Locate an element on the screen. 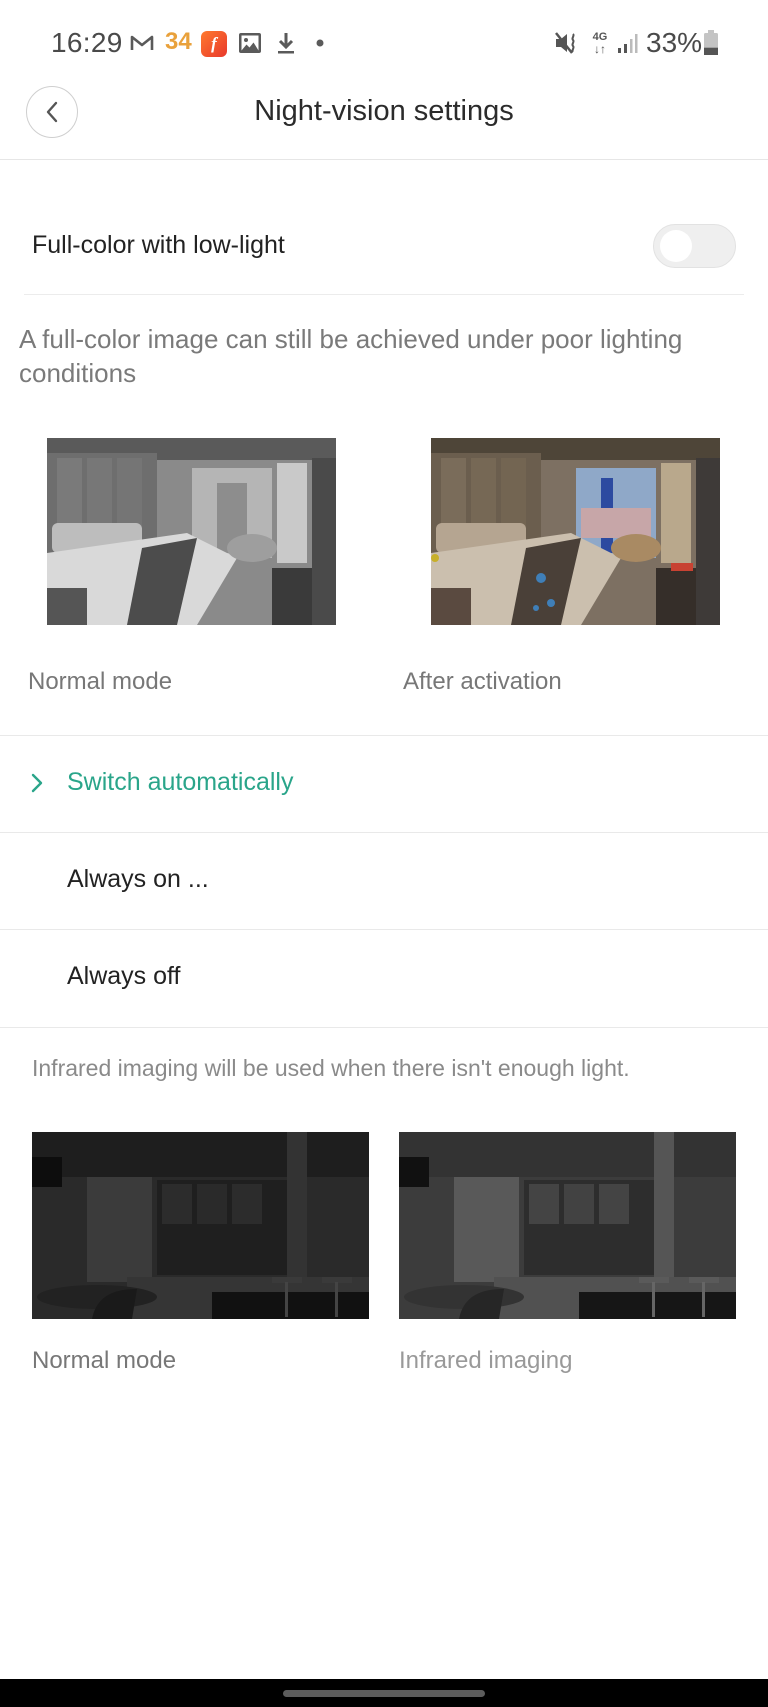 This screenshot has height=1707, width=768. network-type-label: 4G is located at coordinates (600, 36).